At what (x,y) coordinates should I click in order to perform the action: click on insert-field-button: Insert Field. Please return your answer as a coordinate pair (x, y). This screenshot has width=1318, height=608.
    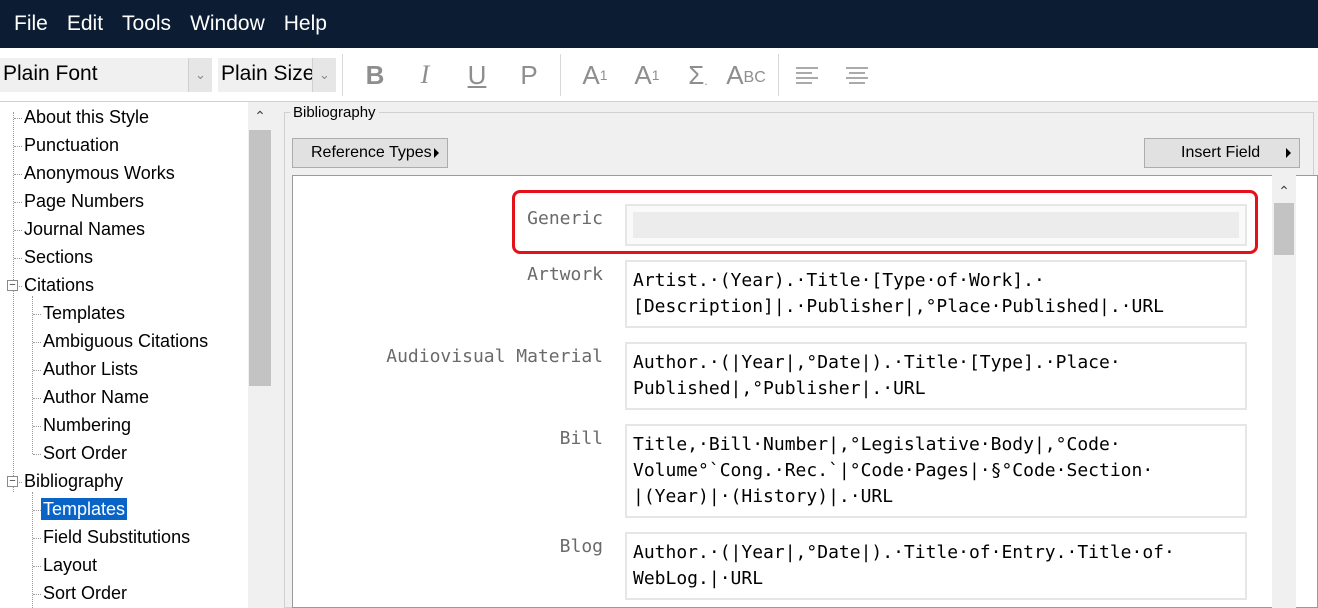
    Looking at the image, I should click on (1222, 153).